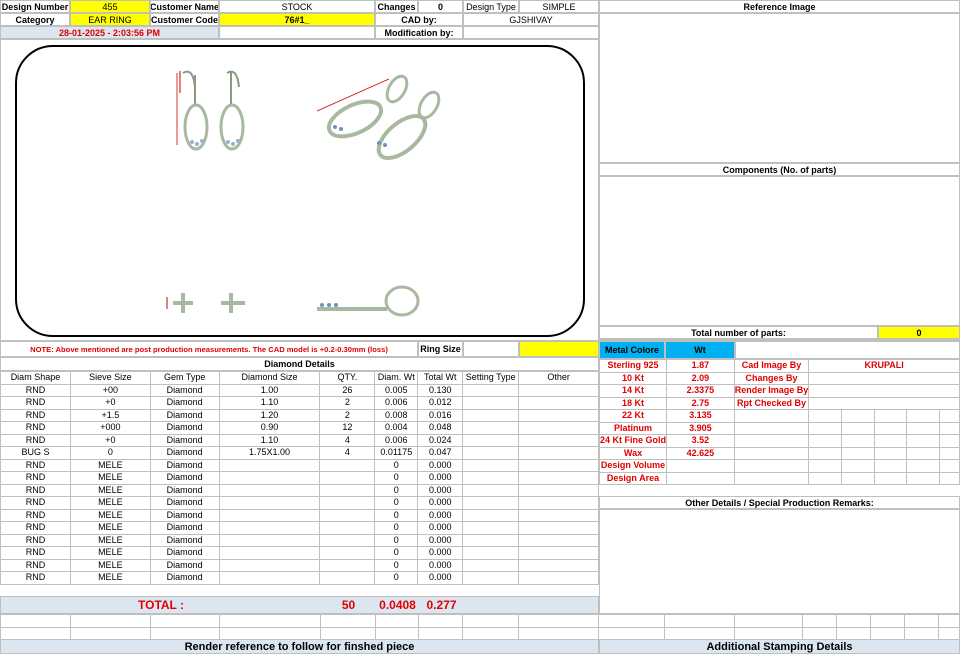  What do you see at coordinates (440, 415) in the screenshot?
I see `diamond-cell: 0.016` at bounding box center [440, 415].